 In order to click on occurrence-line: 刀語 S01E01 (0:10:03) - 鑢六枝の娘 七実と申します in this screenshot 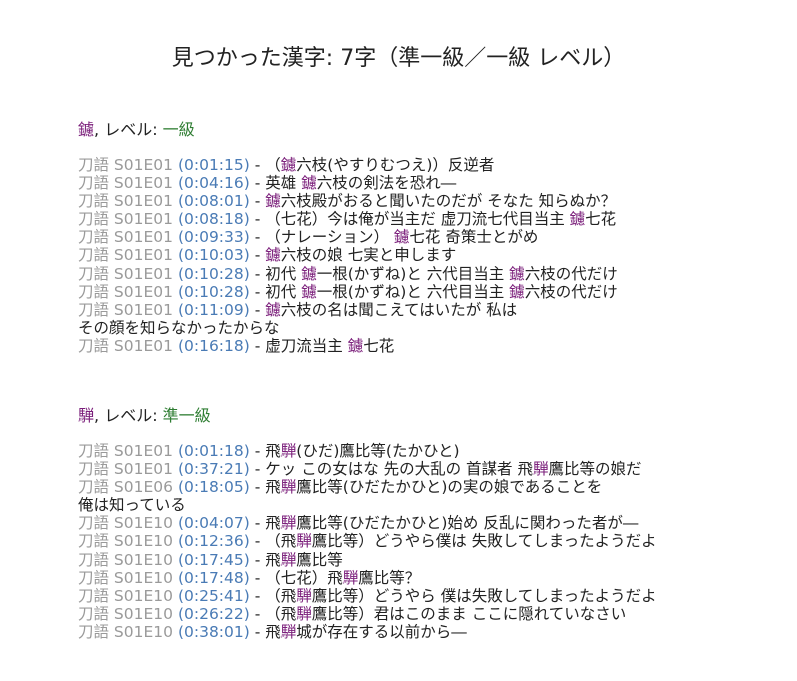, I will do `click(428, 255)`.